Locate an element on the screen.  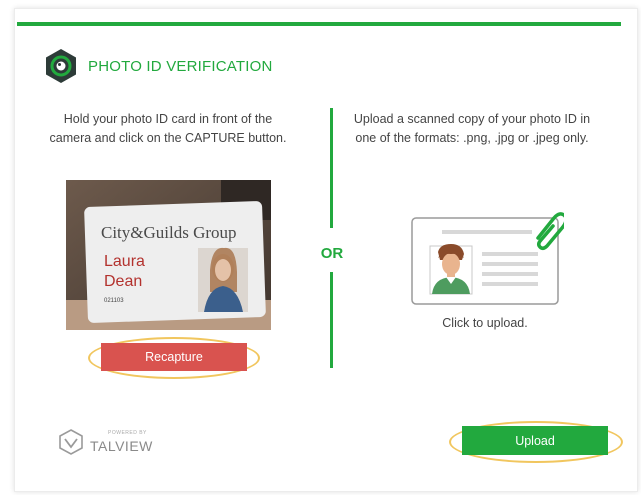
card-org-text: City&Guilds Group is located at coordinates (169, 232).